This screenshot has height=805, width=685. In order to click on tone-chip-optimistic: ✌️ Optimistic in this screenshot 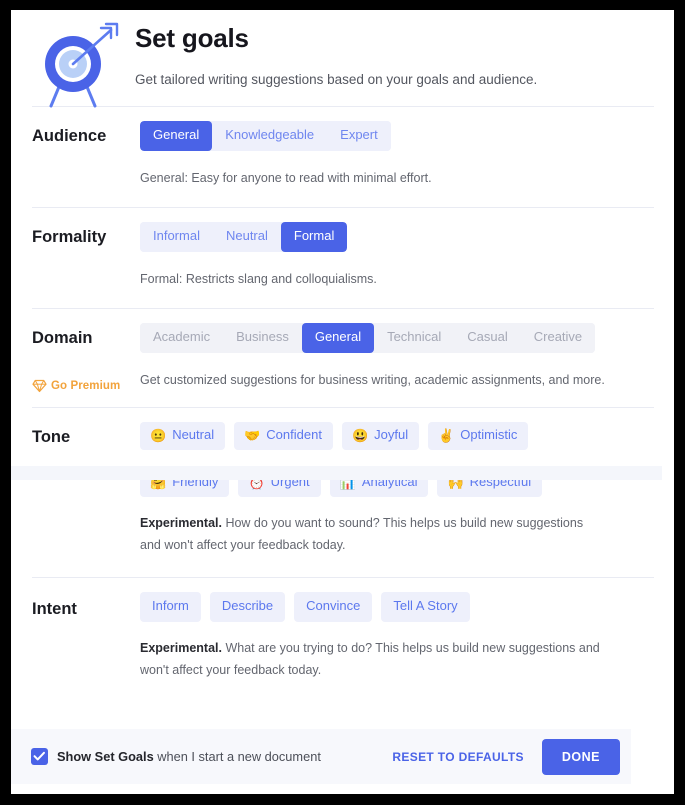, I will do `click(478, 436)`.